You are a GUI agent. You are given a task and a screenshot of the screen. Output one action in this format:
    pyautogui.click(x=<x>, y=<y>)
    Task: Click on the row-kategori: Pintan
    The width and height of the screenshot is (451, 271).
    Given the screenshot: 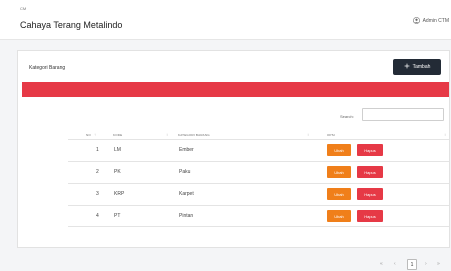 What is the action you would take?
    pyautogui.click(x=186, y=216)
    